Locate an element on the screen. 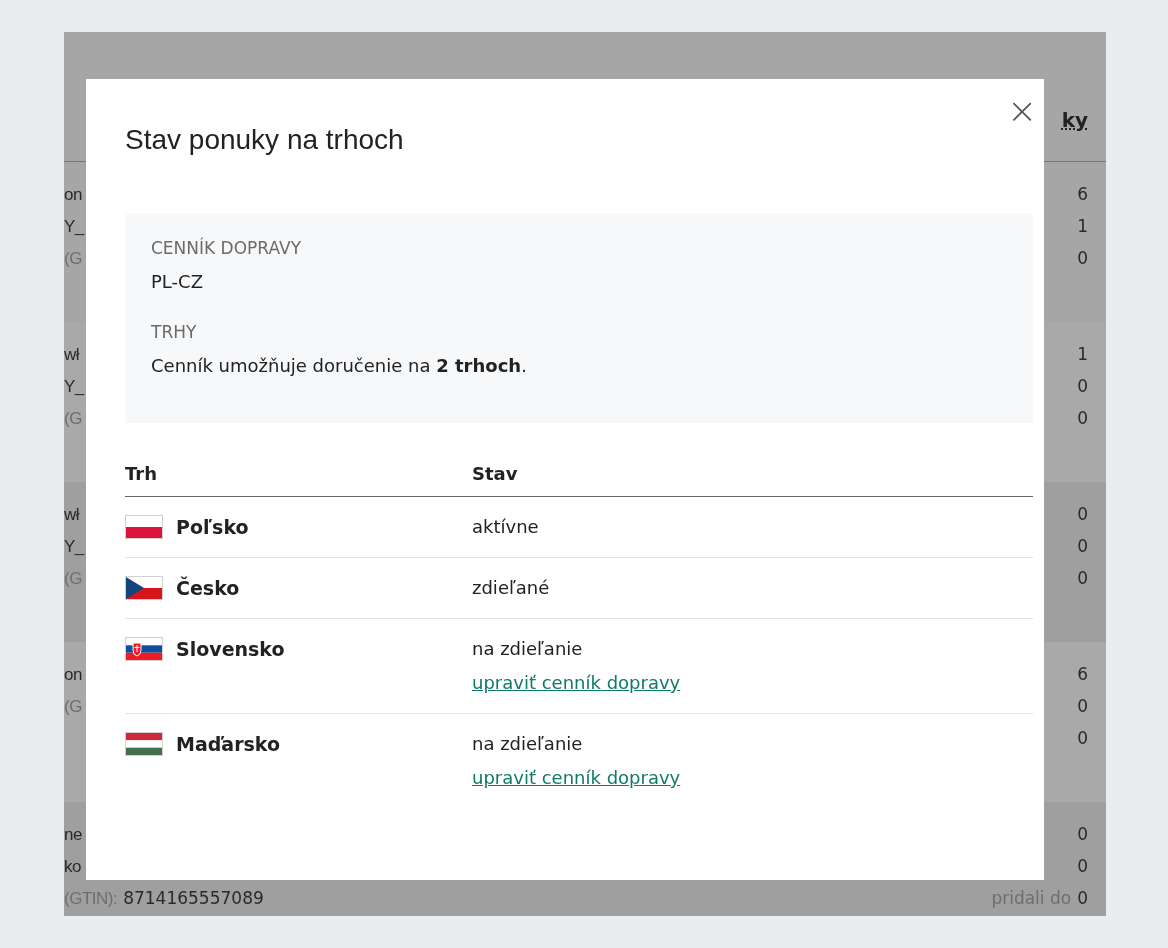 This screenshot has width=1168, height=948. status-text: aktívne is located at coordinates (505, 527).